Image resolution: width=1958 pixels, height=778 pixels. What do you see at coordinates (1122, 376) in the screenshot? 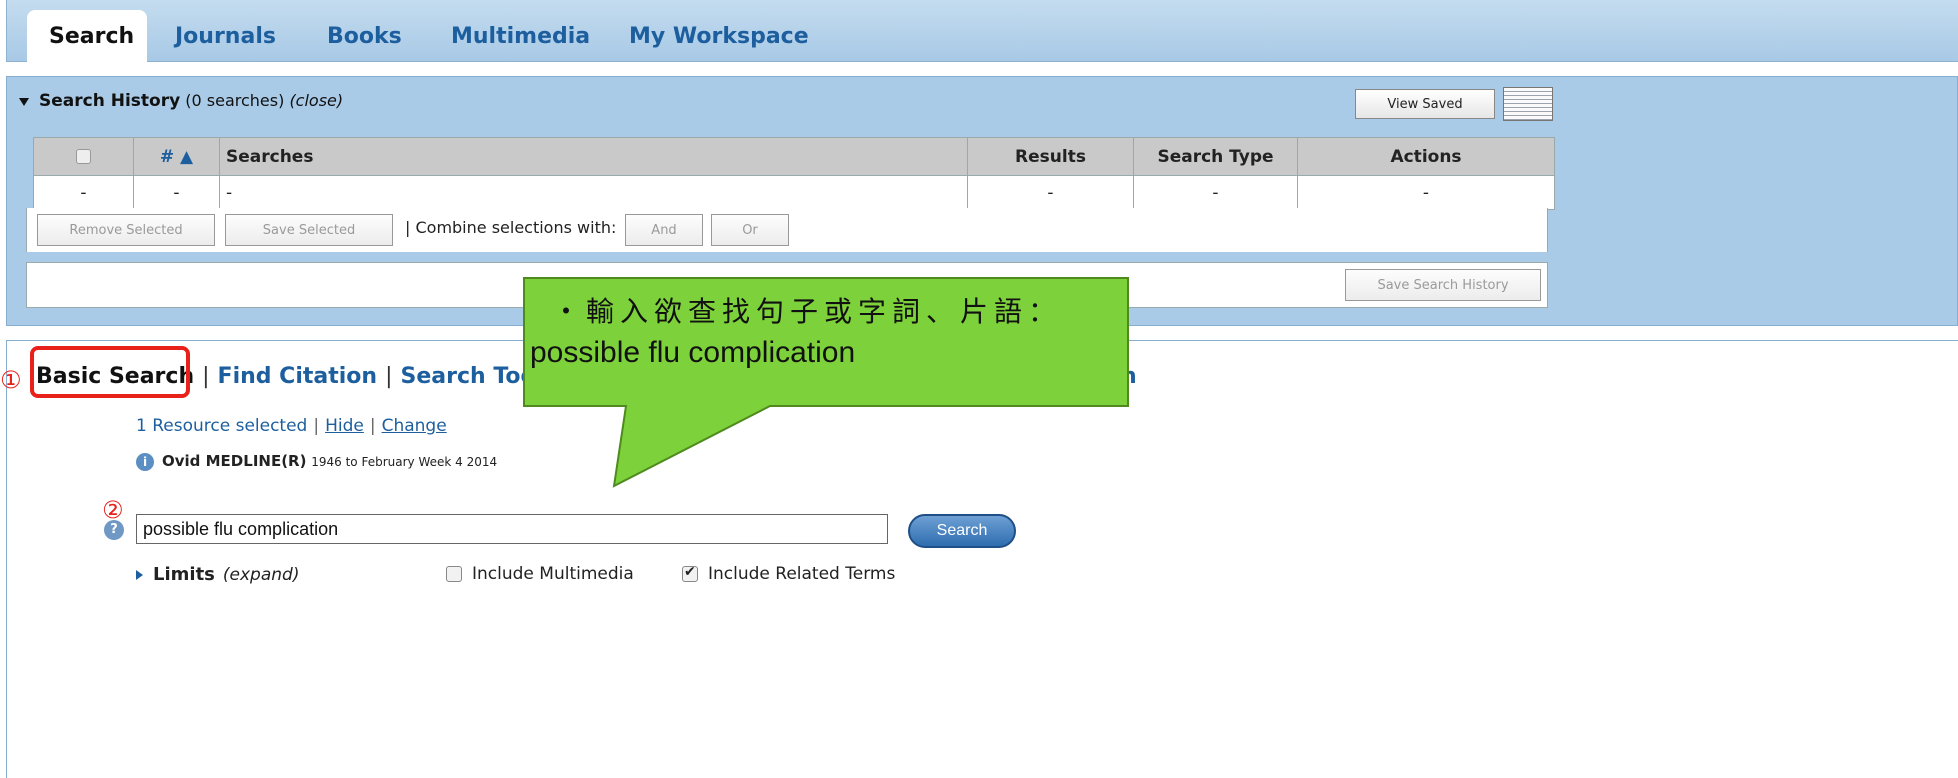
I see `obscured-nav-link: ch` at bounding box center [1122, 376].